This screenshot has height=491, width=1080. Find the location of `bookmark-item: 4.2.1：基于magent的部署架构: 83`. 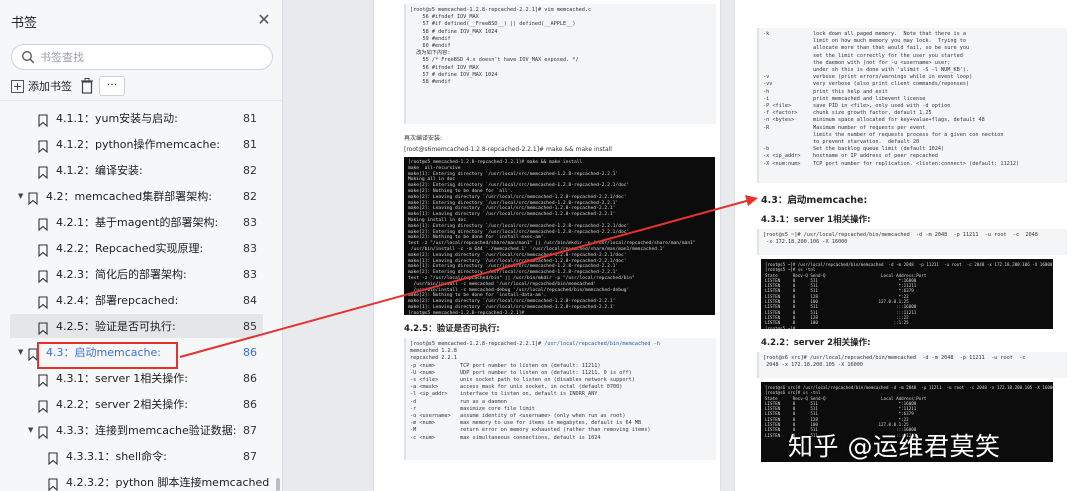

bookmark-item: 4.2.1：基于magent的部署架构: 83 is located at coordinates (136, 222).